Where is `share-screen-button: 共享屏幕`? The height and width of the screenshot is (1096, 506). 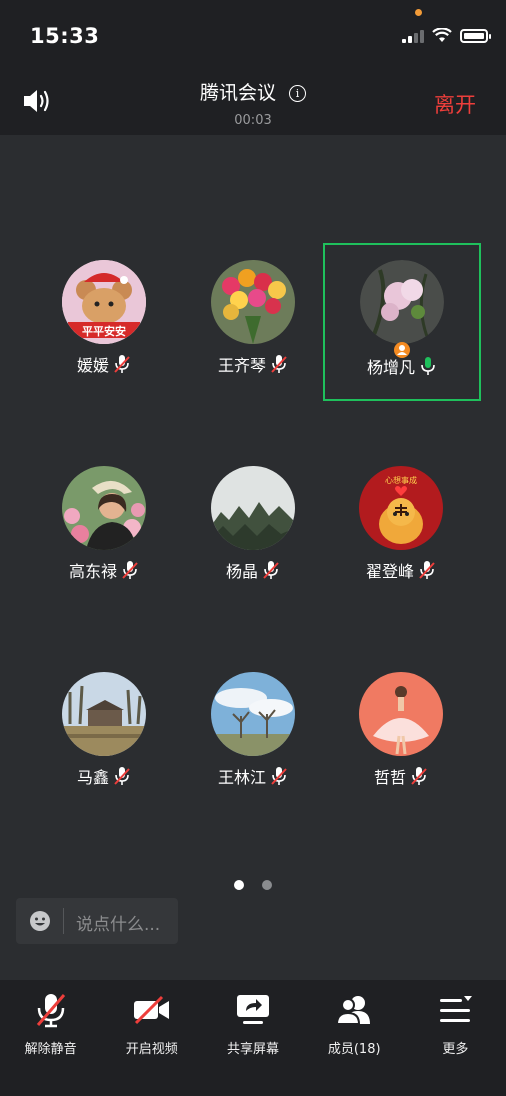 share-screen-button: 共享屏幕 is located at coordinates (252, 1038).